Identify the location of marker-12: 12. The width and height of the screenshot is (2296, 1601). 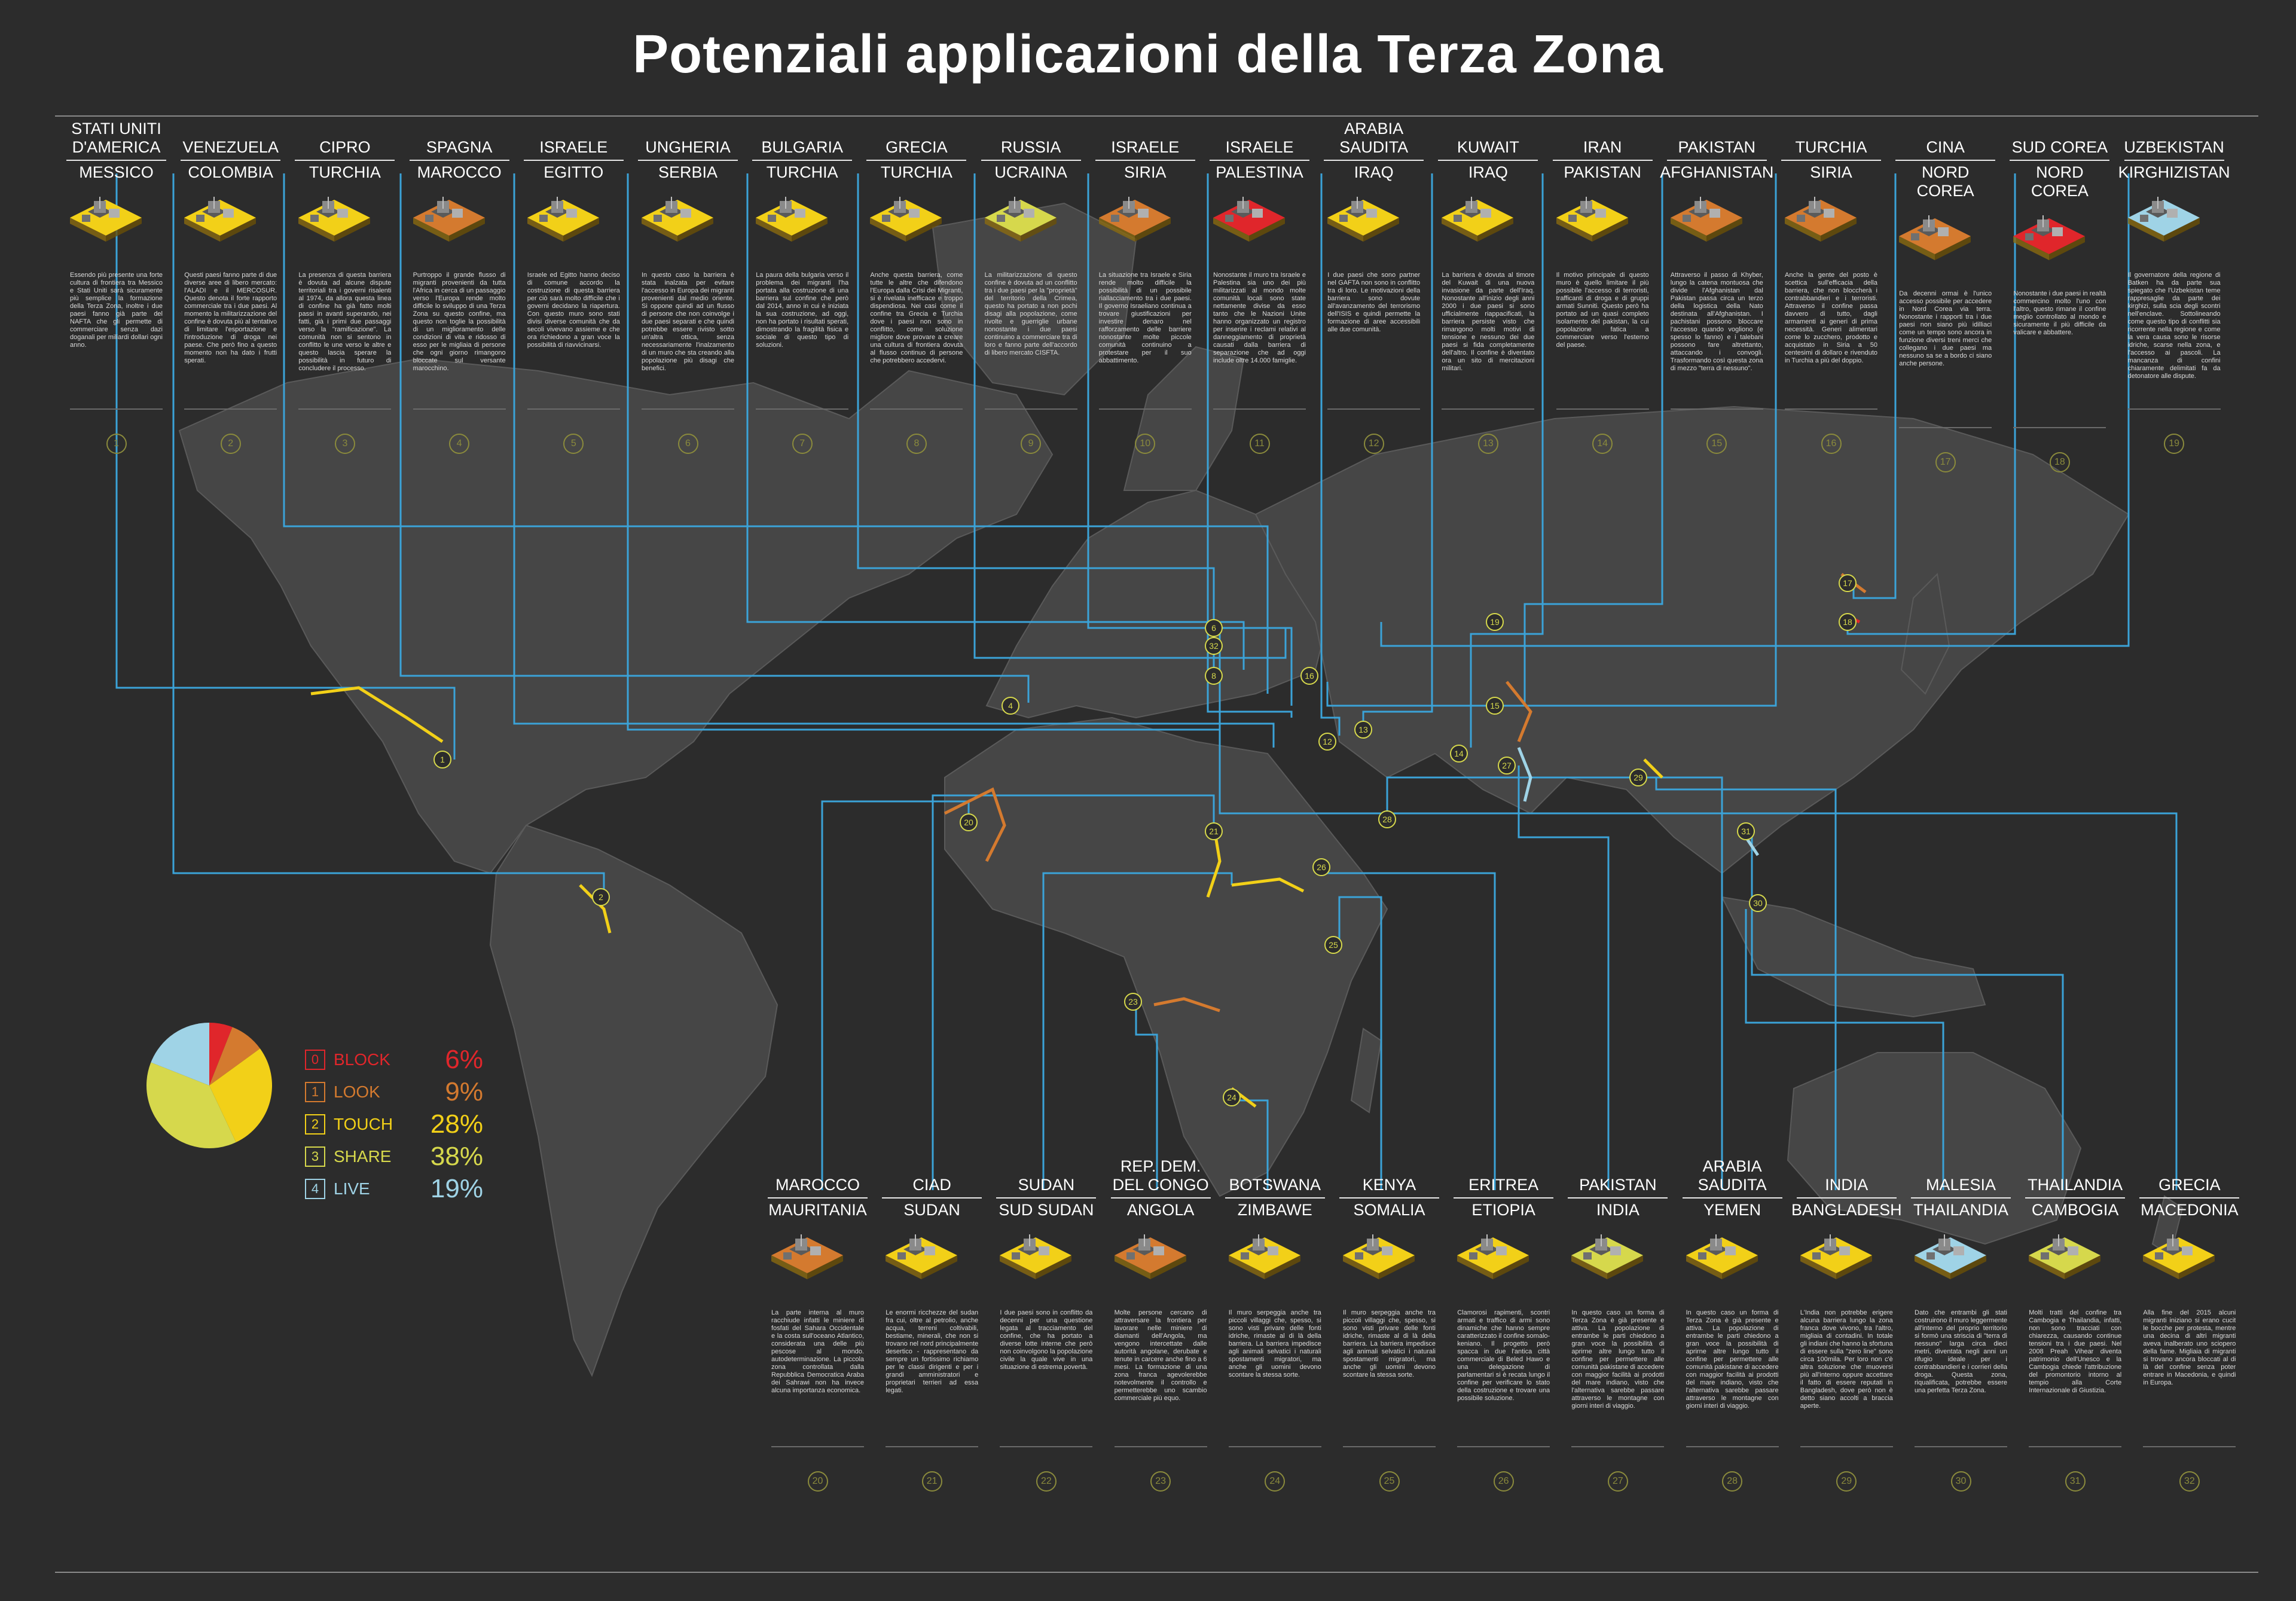
(1327, 742).